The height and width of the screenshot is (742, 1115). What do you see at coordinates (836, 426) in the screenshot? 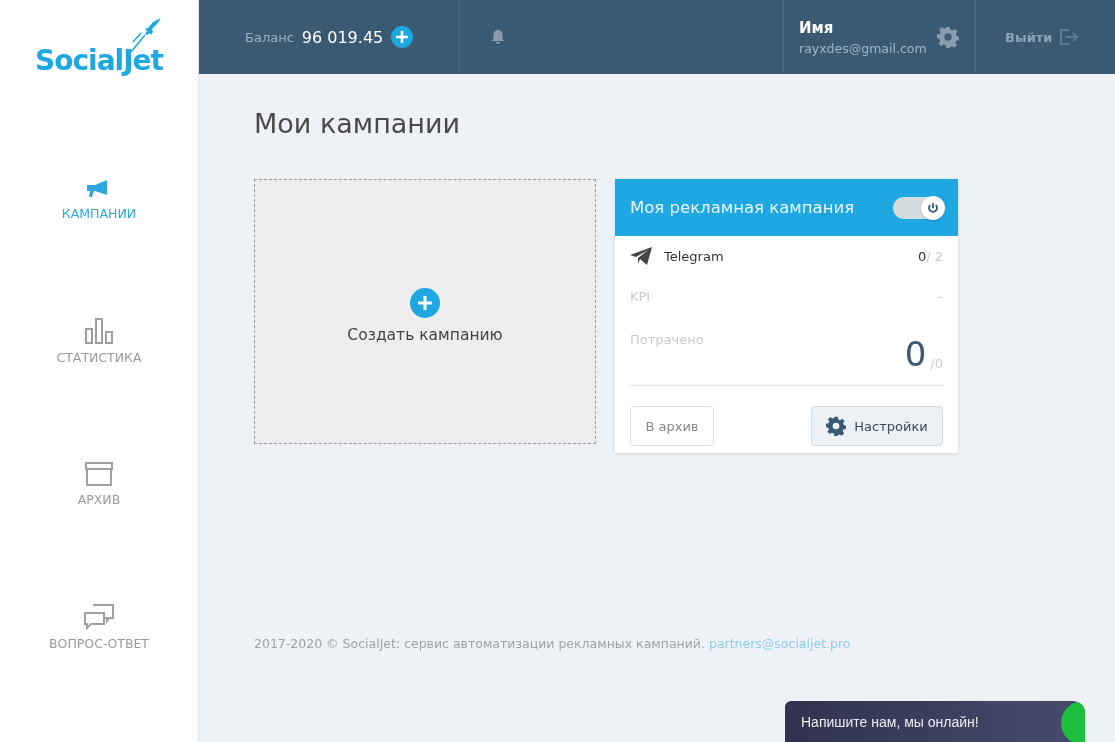
I see `gear-icon` at bounding box center [836, 426].